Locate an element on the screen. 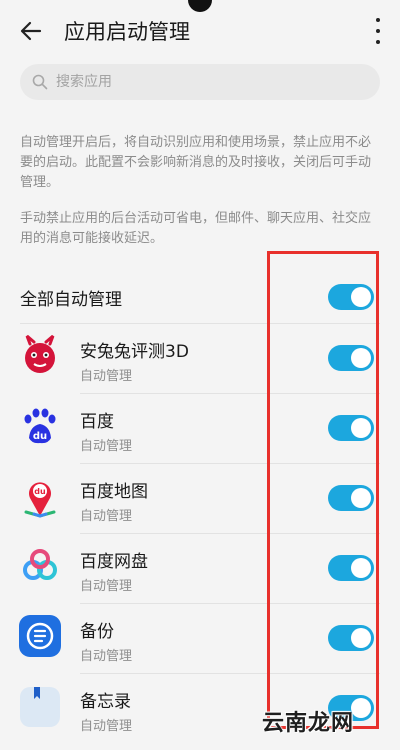 This screenshot has height=750, width=400. page-title: 应用启动管理 is located at coordinates (127, 32).